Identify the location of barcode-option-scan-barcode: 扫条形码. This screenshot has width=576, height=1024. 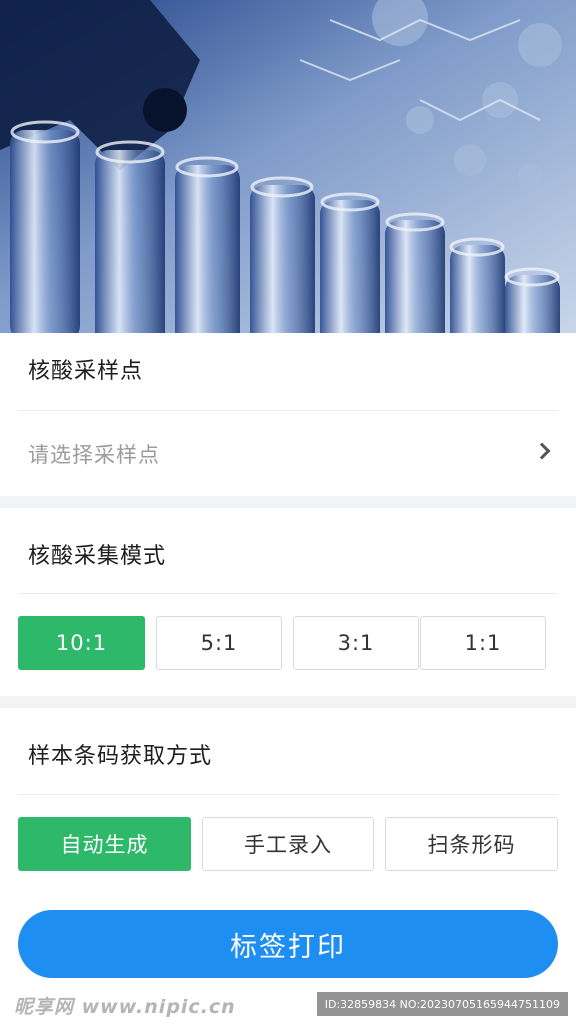
(471, 844).